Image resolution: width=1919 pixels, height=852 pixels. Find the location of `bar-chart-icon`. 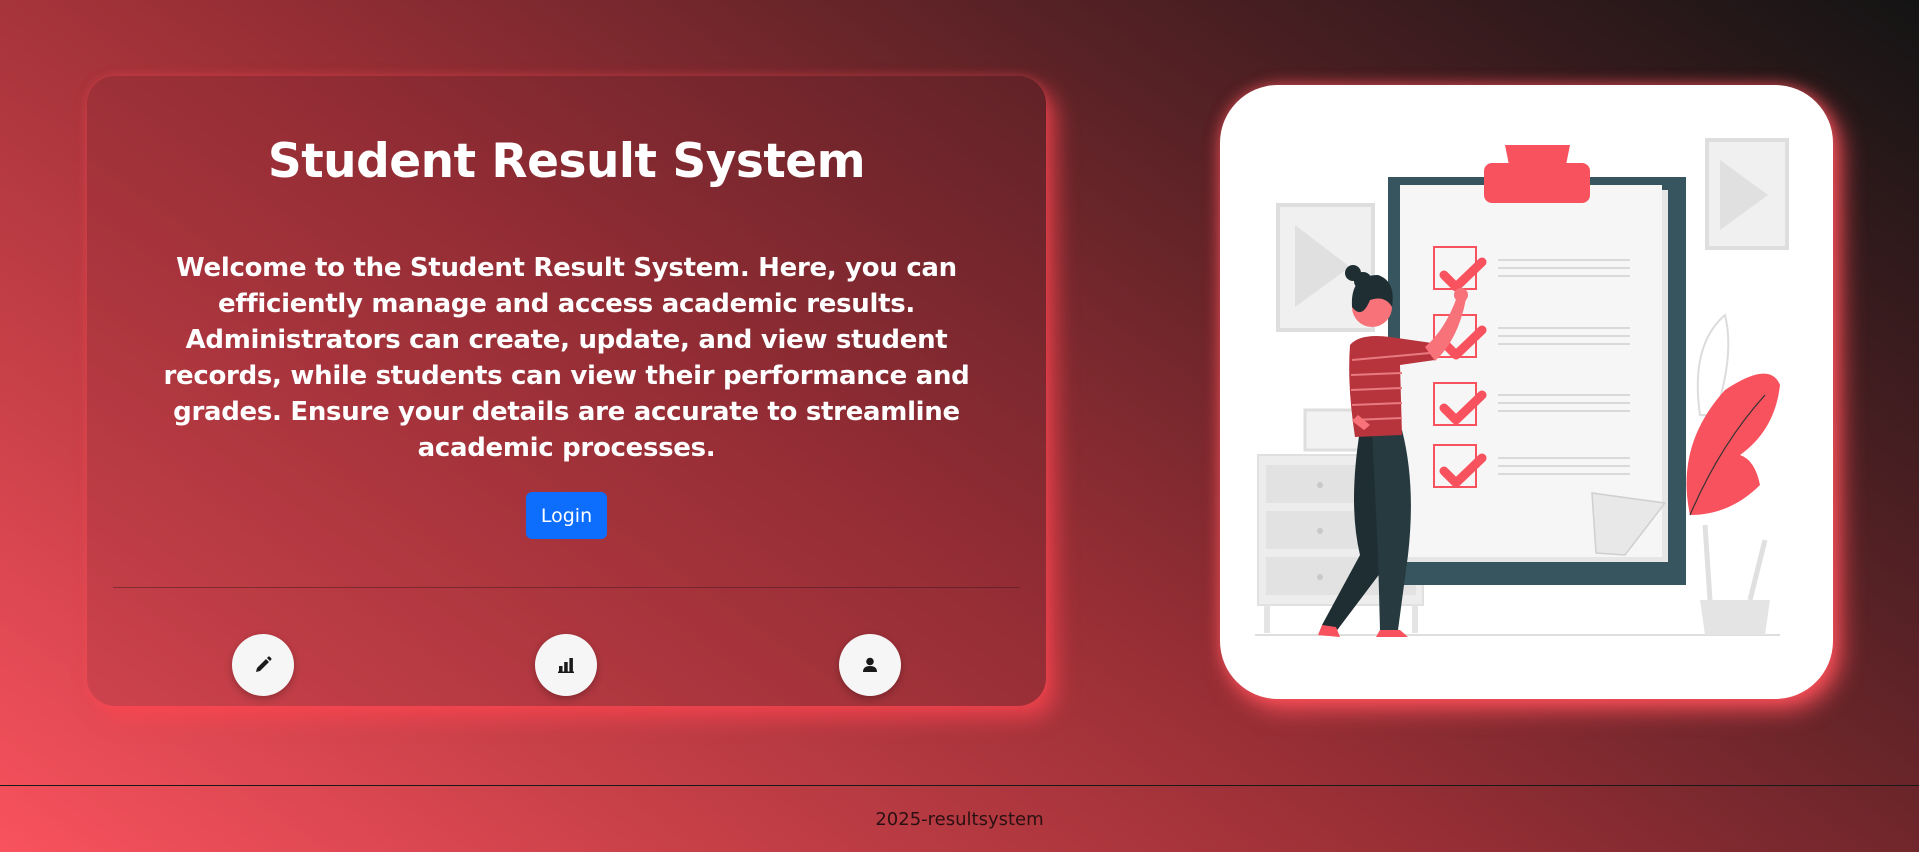

bar-chart-icon is located at coordinates (566, 665).